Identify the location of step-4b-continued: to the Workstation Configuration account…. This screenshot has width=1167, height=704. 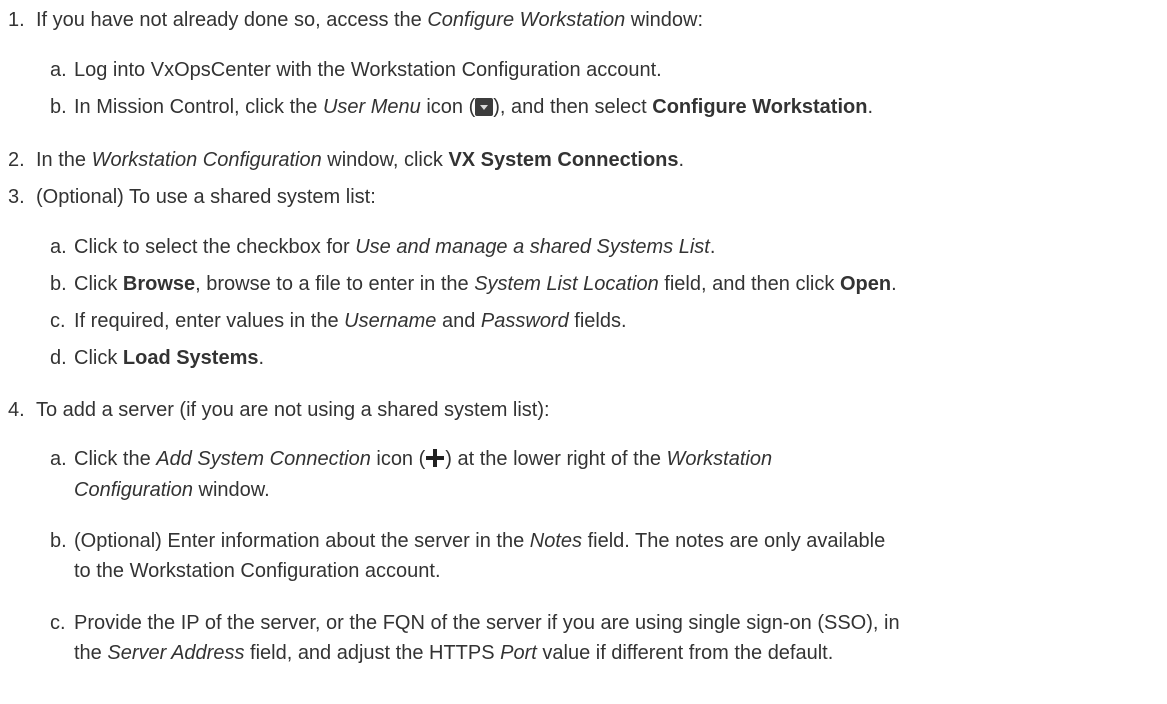
(257, 571).